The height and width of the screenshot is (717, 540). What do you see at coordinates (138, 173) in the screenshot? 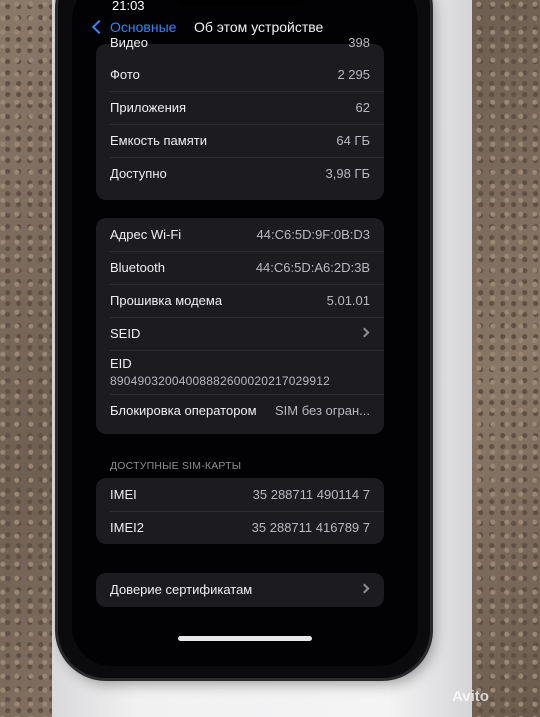
I see `row-label: Доступно` at bounding box center [138, 173].